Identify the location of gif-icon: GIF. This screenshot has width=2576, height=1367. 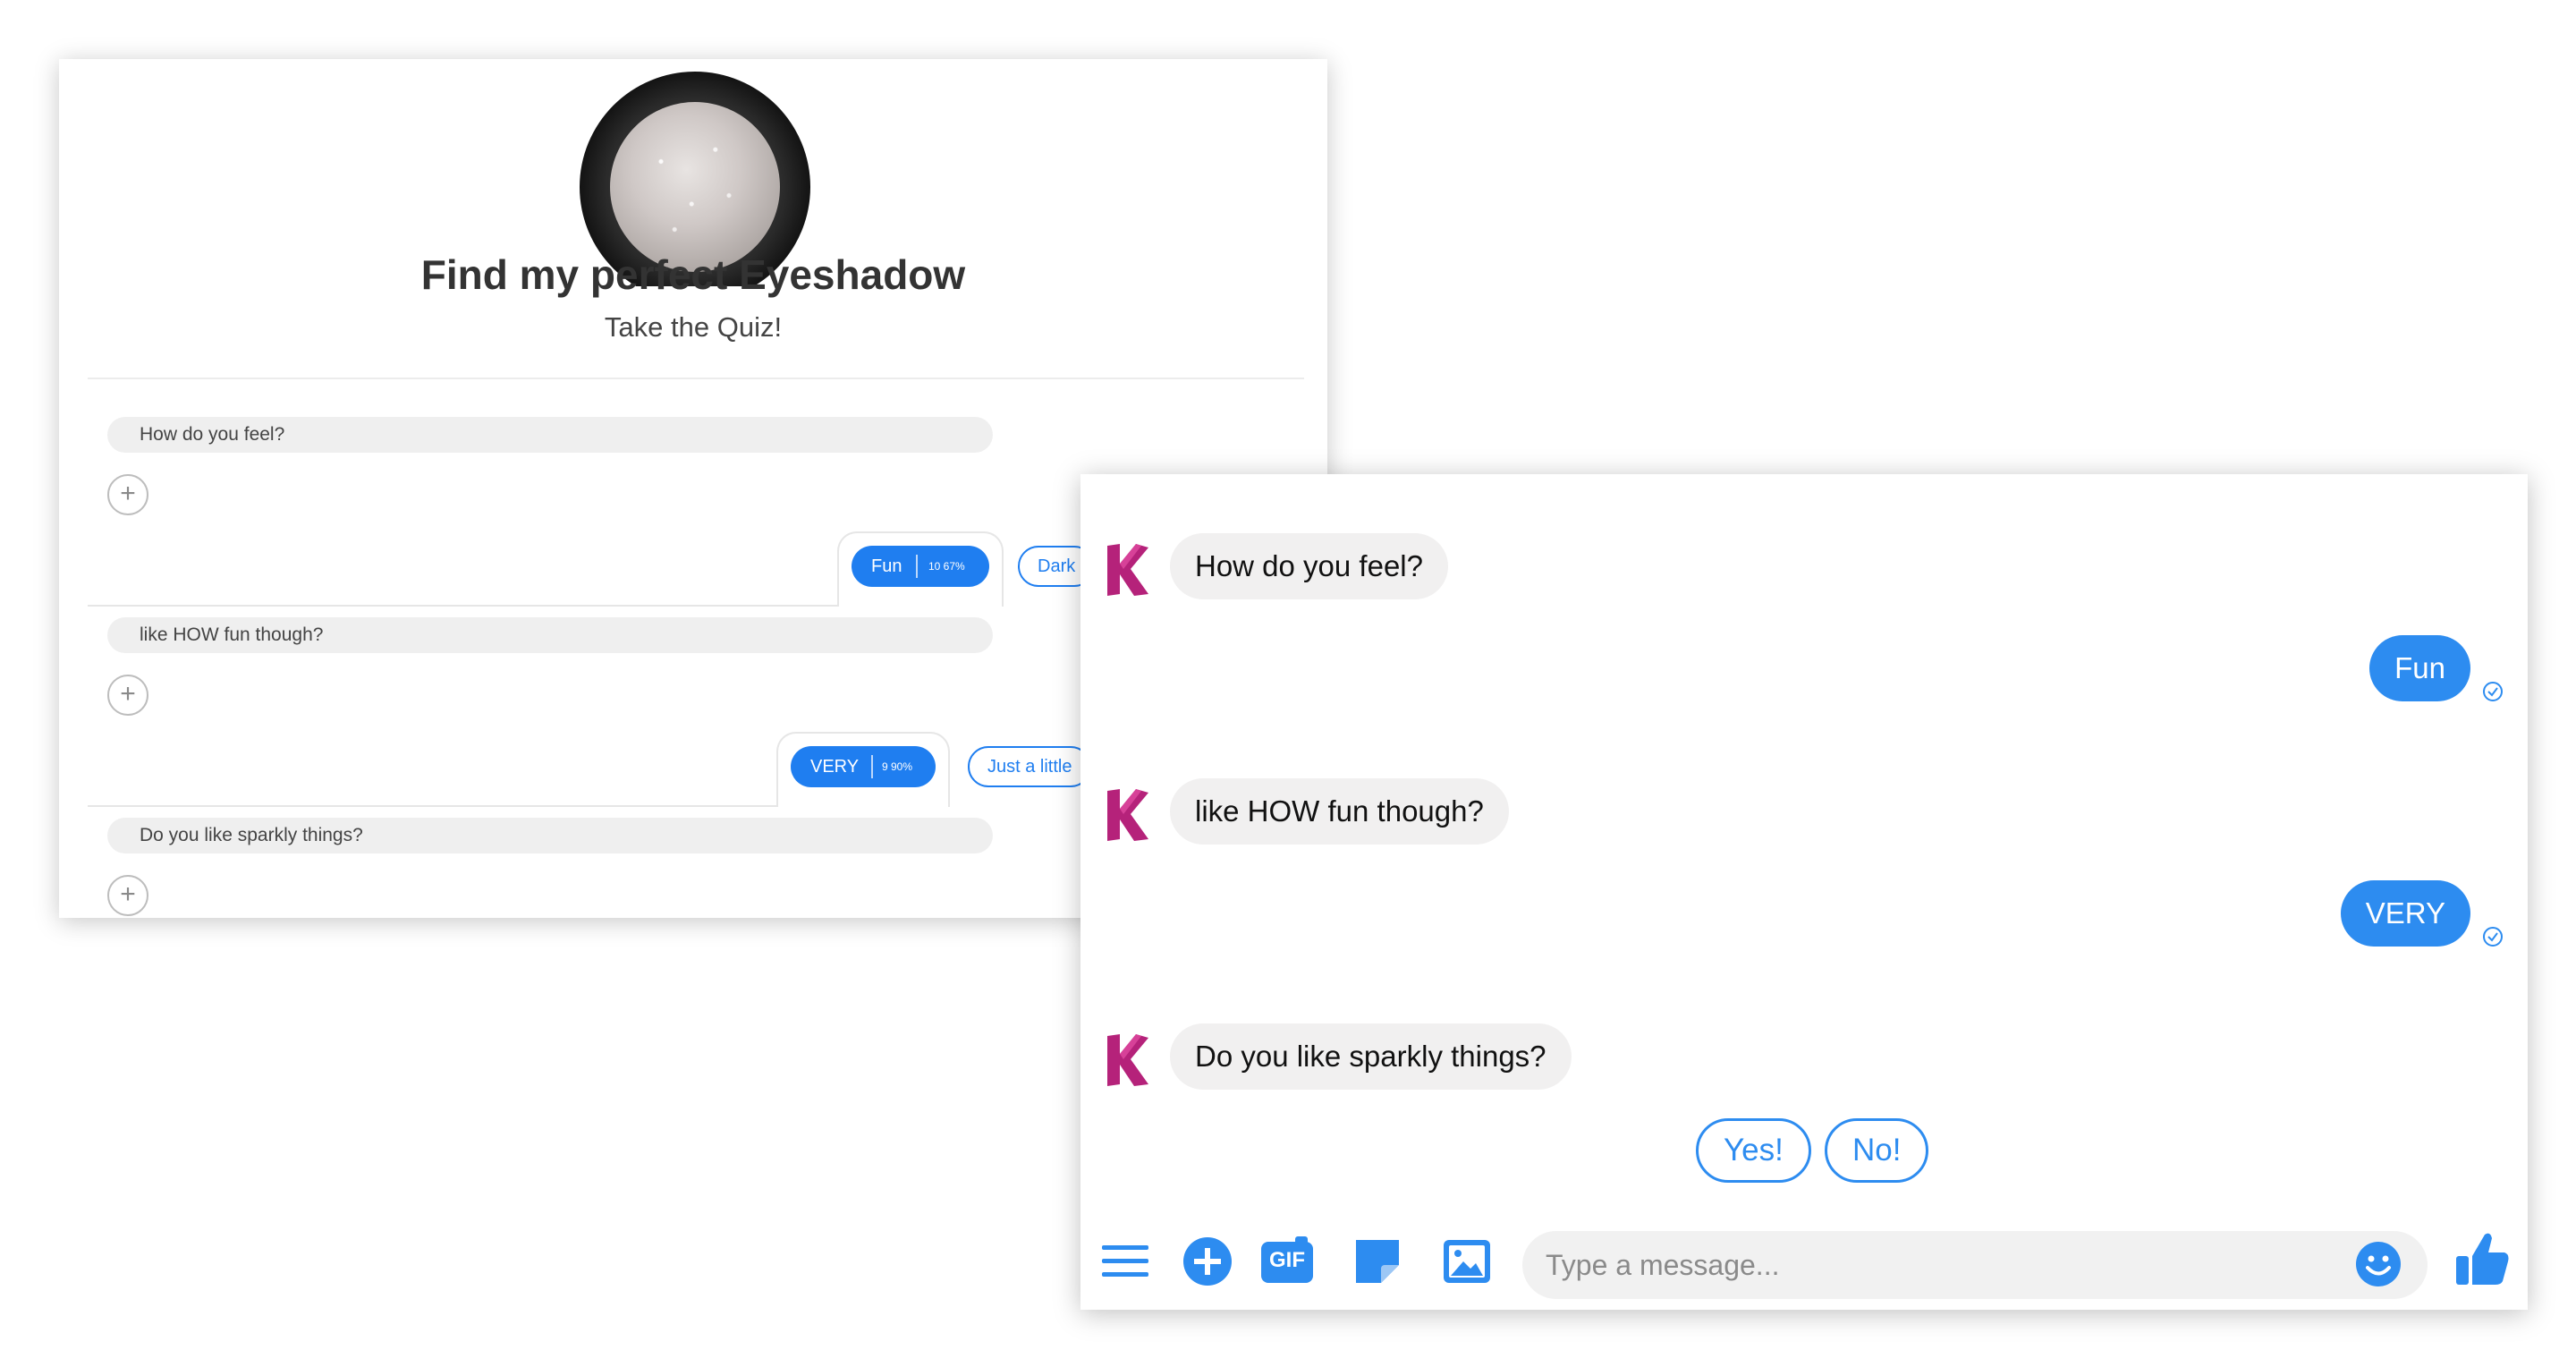
(1287, 1261).